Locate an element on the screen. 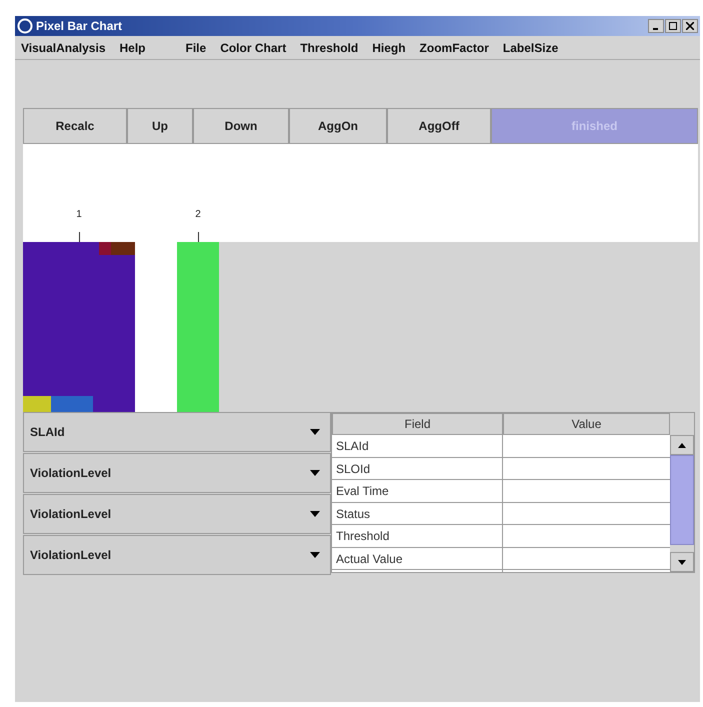 The image size is (703, 707). minimize-button is located at coordinates (656, 26).